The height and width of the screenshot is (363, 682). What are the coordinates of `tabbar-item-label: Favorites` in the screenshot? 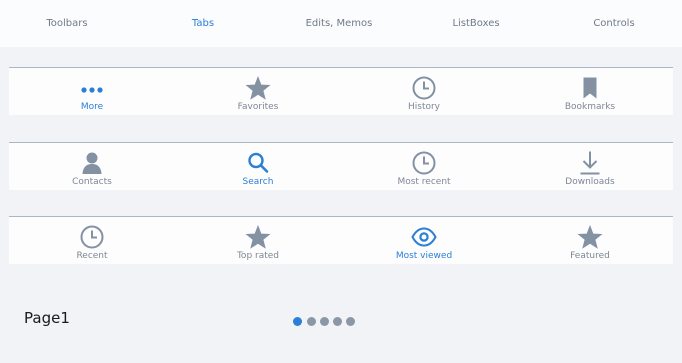 It's located at (258, 107).